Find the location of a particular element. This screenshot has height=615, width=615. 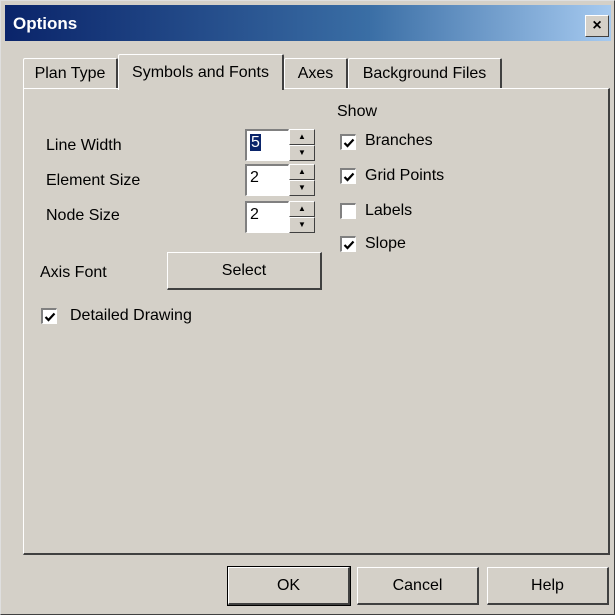

line-width-input: 5 is located at coordinates (267, 145).